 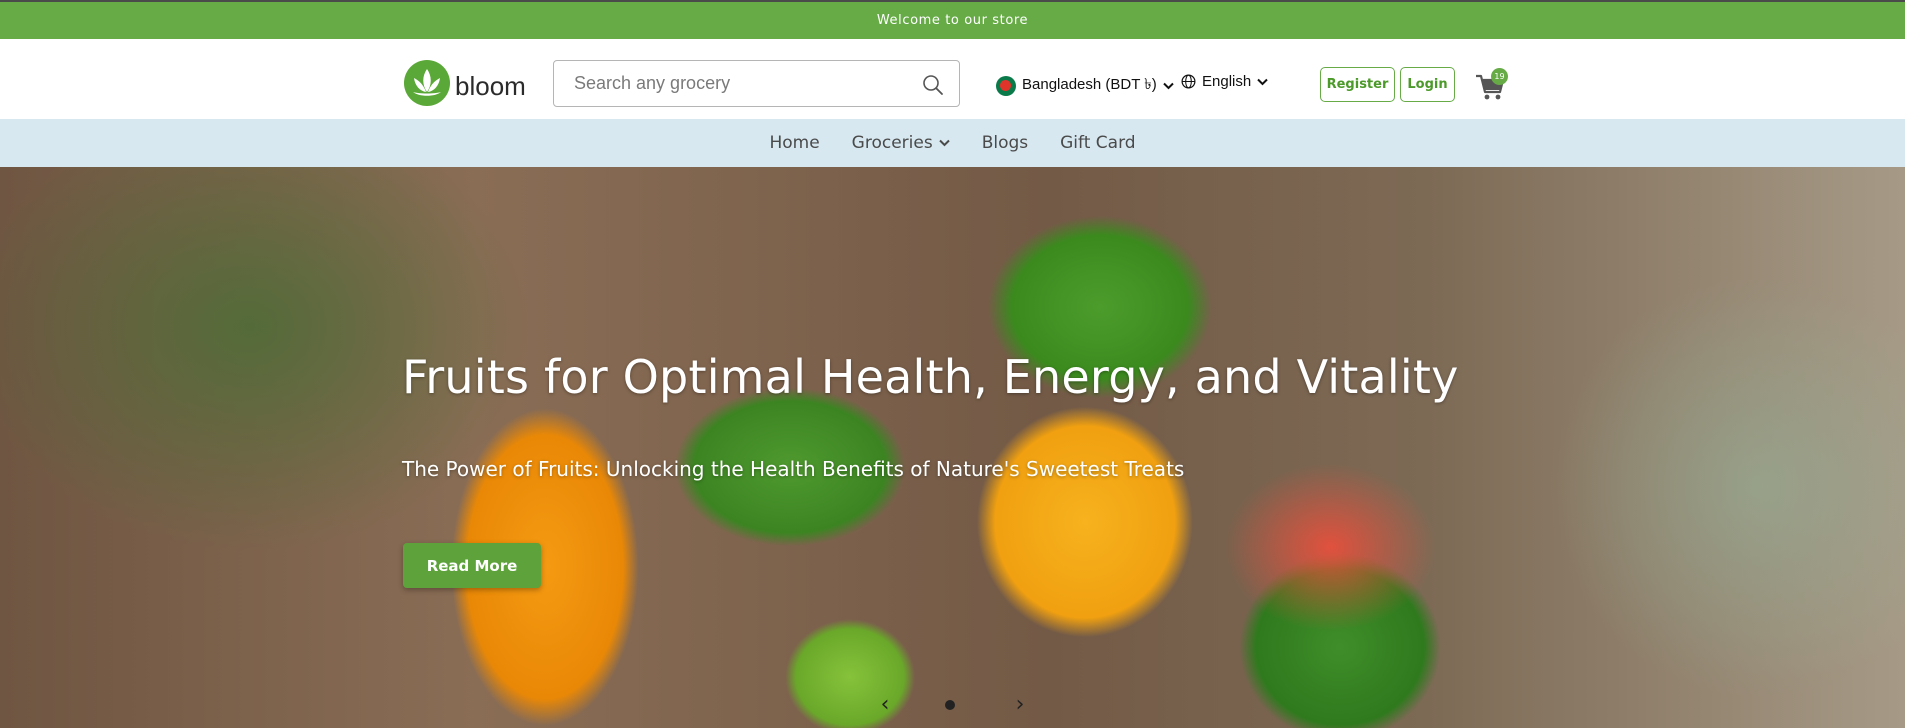 I want to click on logo: bloom, so click(x=464, y=83).